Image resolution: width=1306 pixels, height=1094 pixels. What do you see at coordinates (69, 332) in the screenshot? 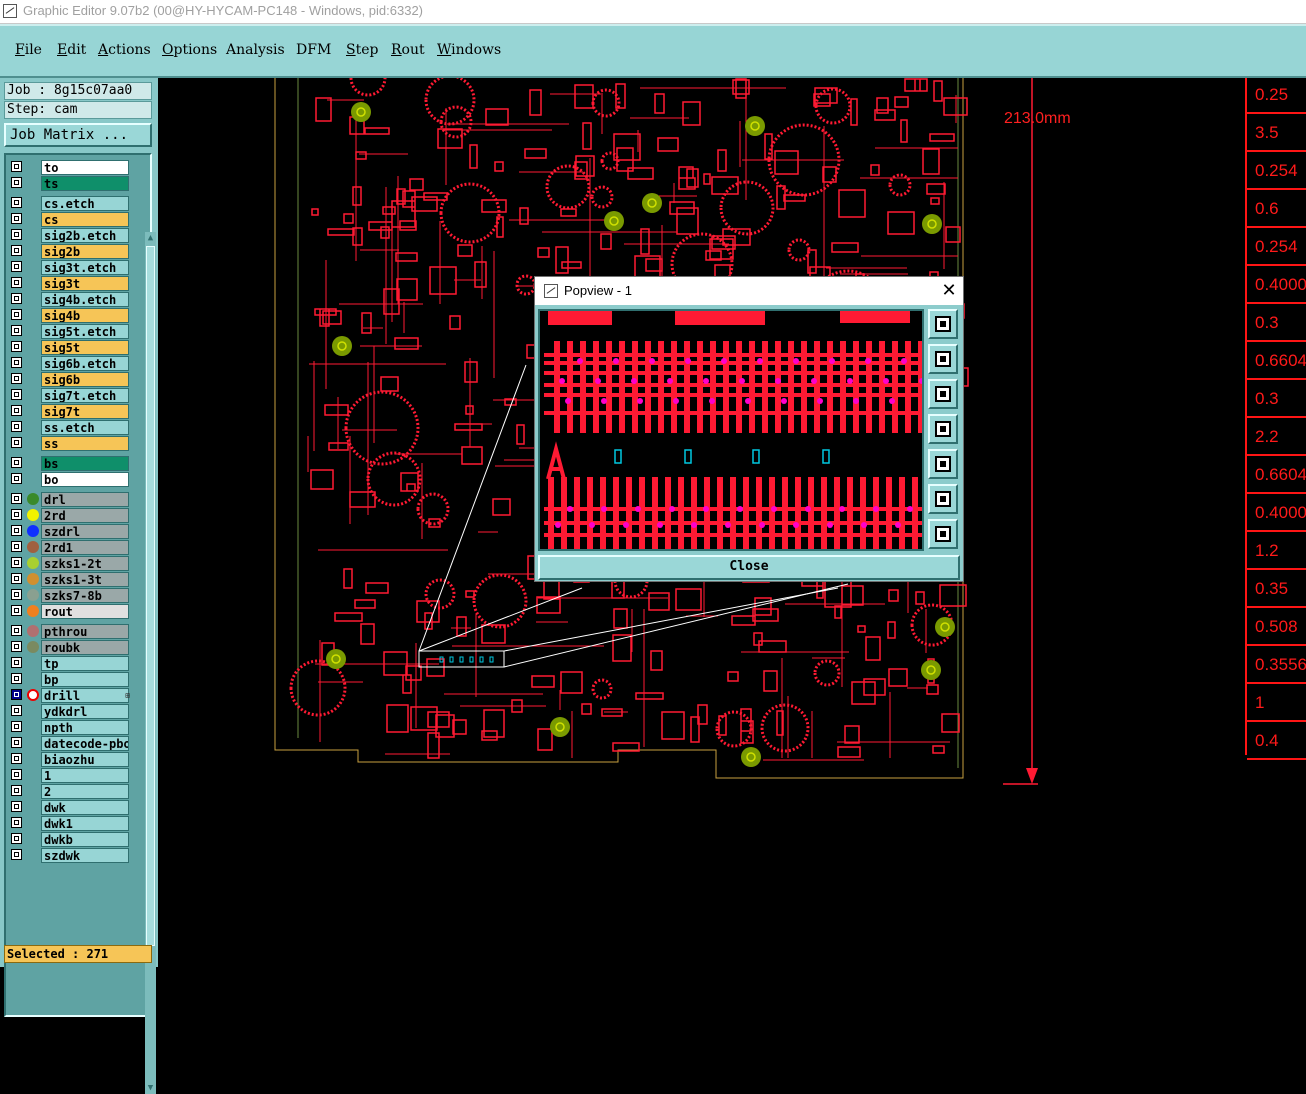
I see `layer-row-sig5t.etch: sig5t.etch` at bounding box center [69, 332].